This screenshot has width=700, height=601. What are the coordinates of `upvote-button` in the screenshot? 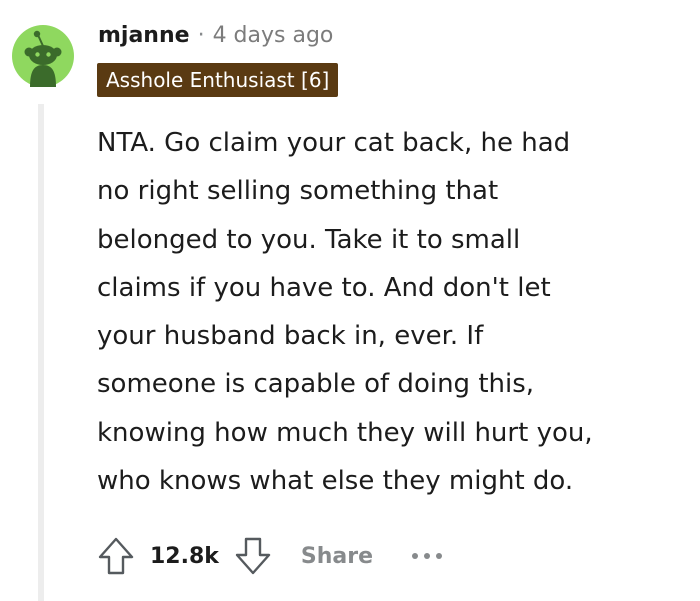 It's located at (116, 556).